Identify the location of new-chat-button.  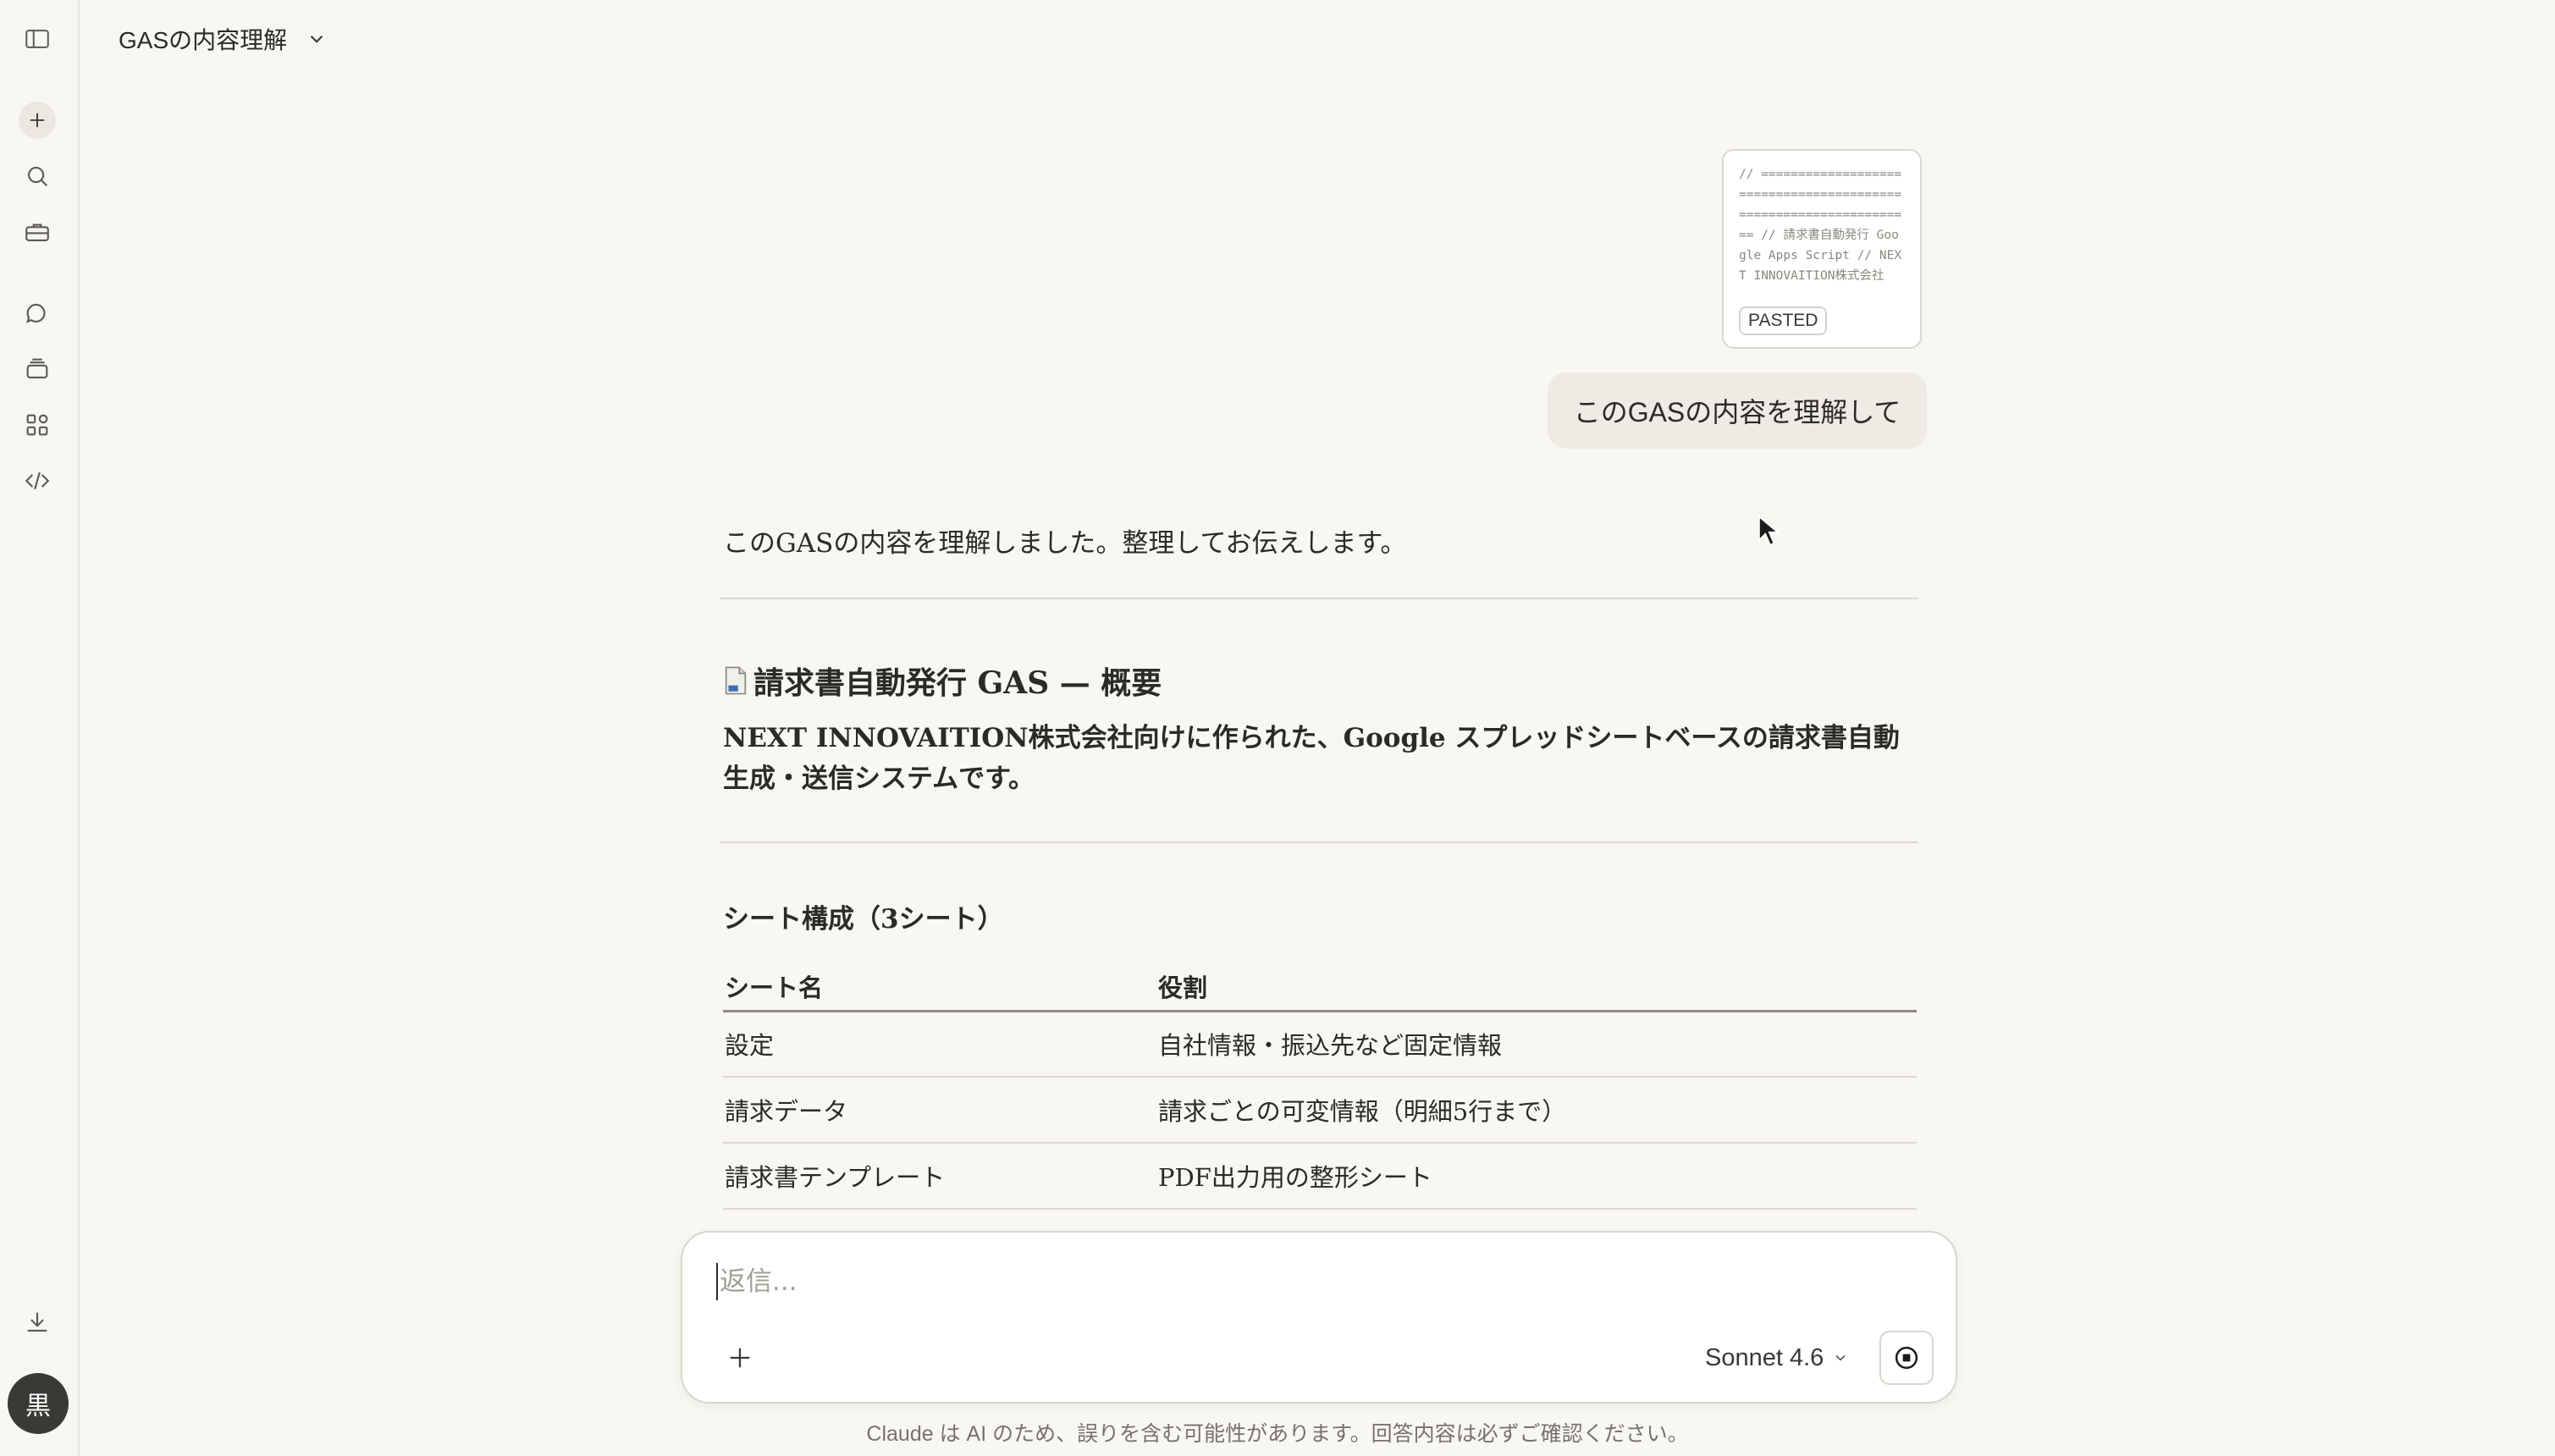
(37, 121).